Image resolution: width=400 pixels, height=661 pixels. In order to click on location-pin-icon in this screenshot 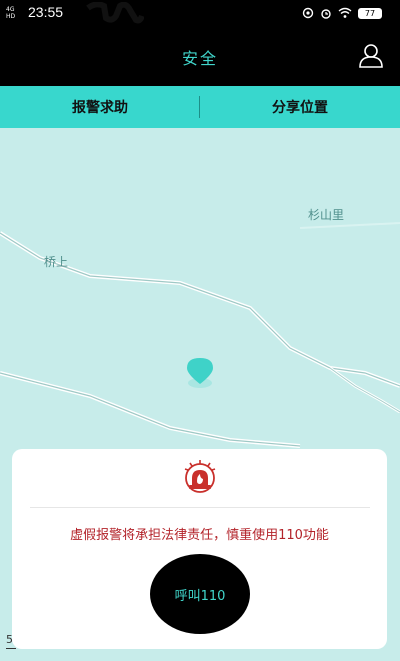, I will do `click(200, 373)`.